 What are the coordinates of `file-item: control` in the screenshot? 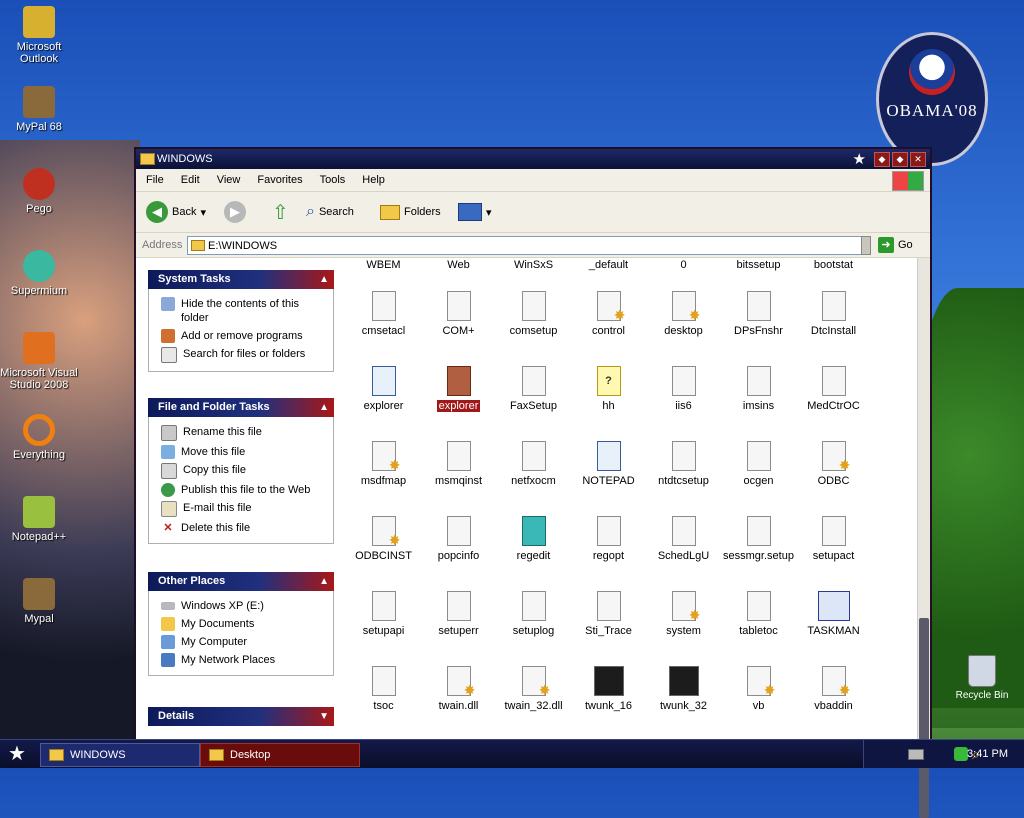 It's located at (608, 314).